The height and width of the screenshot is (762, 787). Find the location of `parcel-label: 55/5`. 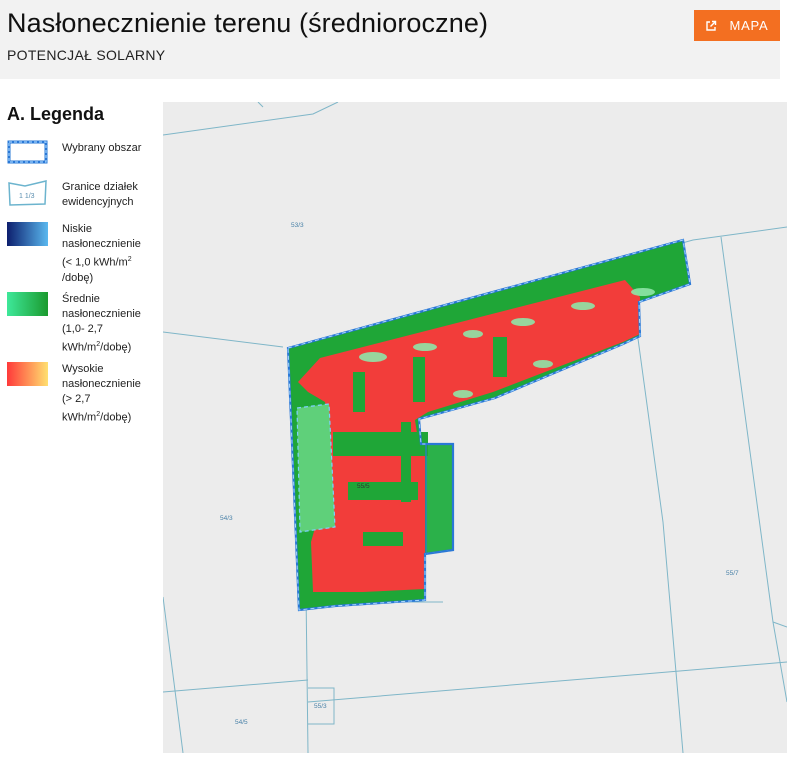

parcel-label: 55/5 is located at coordinates (363, 486).